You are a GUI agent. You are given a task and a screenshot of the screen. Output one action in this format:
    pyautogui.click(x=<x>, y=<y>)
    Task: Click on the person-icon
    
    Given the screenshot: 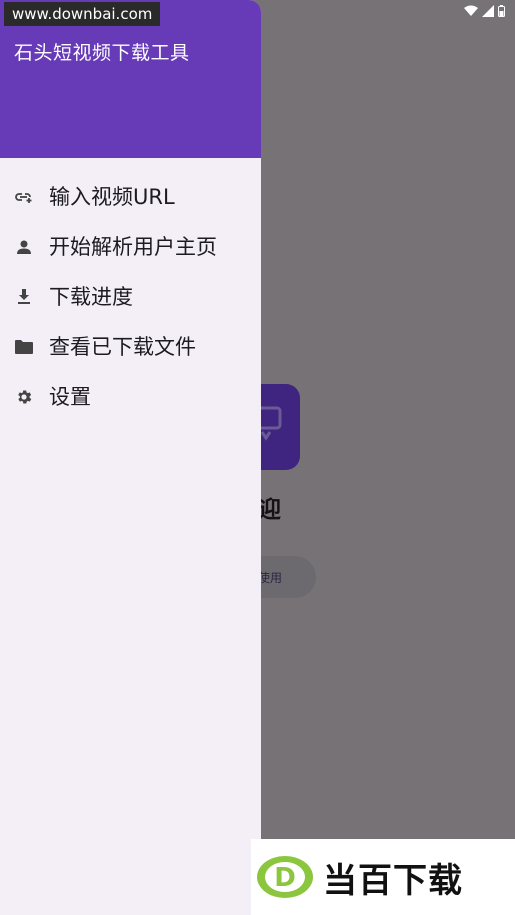 What is the action you would take?
    pyautogui.click(x=24, y=247)
    